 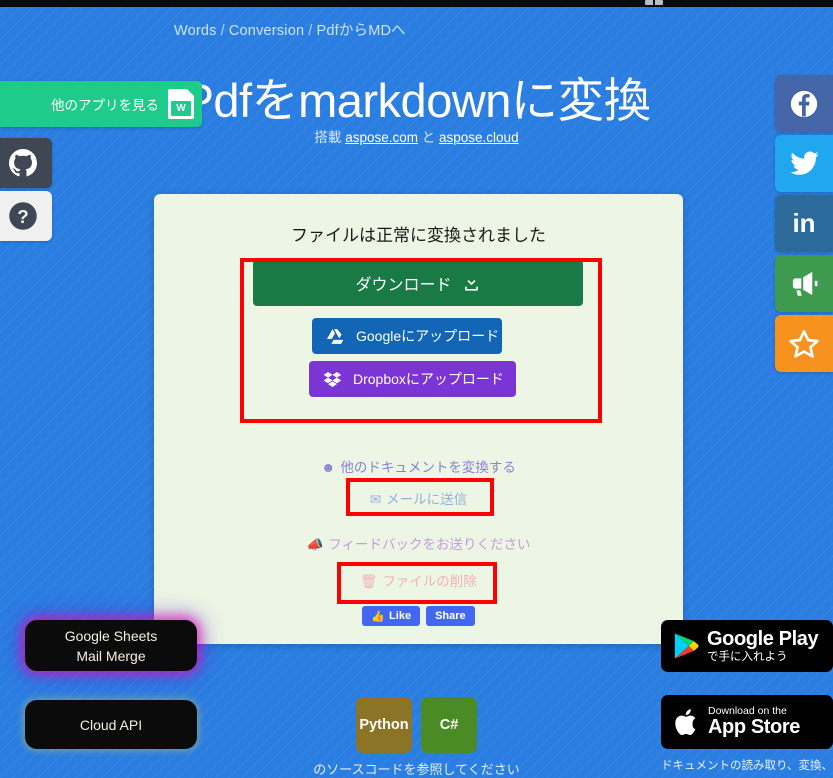 I want to click on thumbs-up-icon: 👍, so click(x=378, y=616).